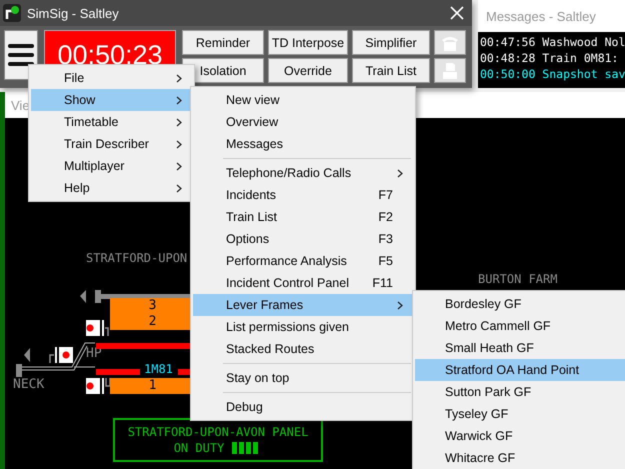 The height and width of the screenshot is (469, 625). I want to click on menu-item: Incident Control Panel F11, so click(303, 283).